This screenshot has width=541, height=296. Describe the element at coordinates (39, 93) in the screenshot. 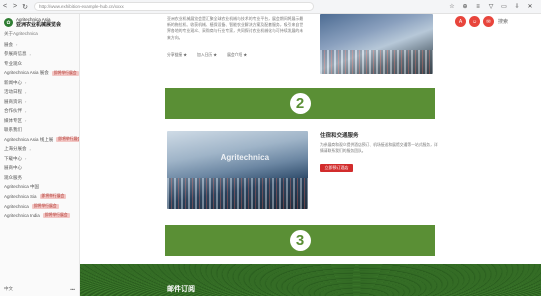

I see `sidebar-item: 活动日程 ›` at that location.